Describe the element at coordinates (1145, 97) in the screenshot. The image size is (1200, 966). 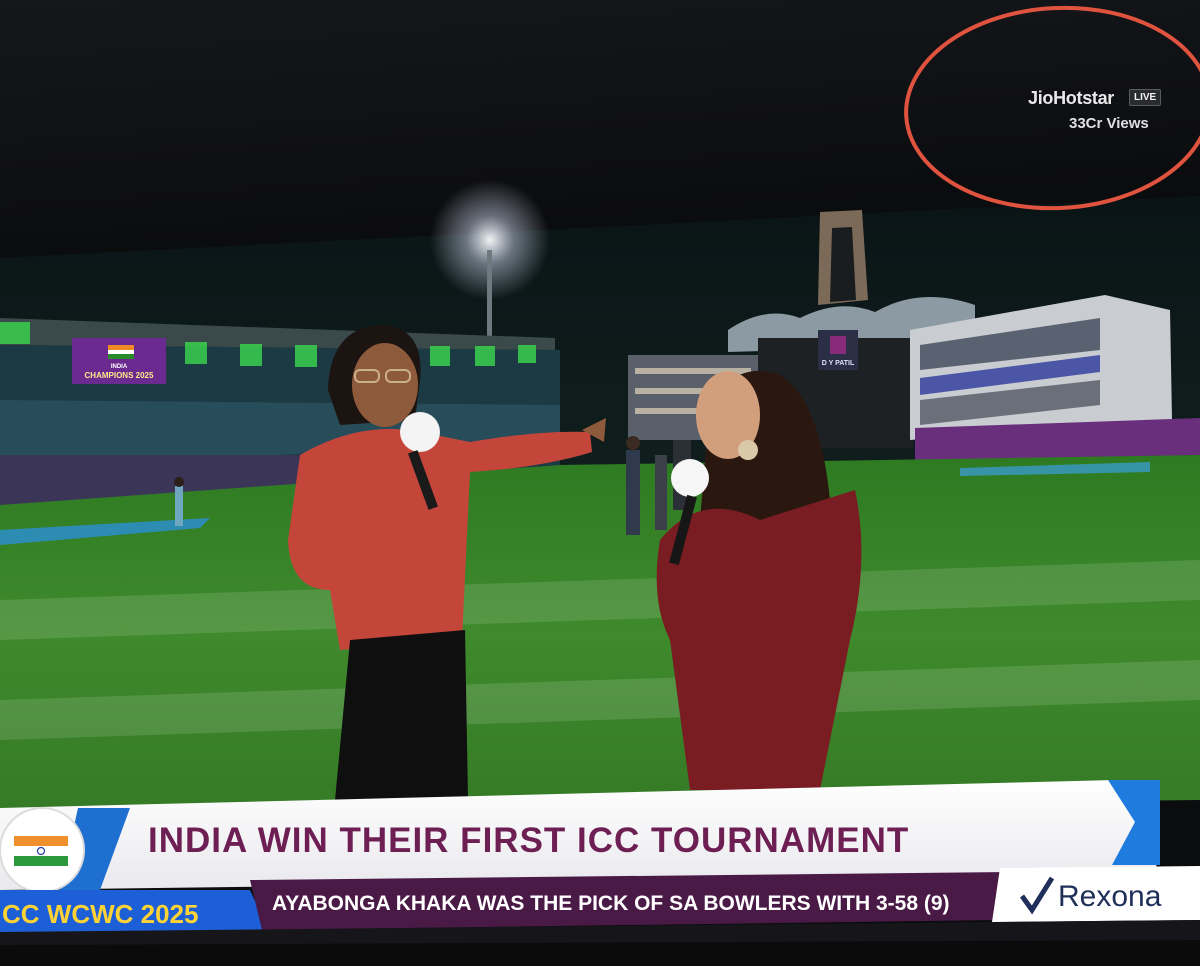
I see `live-badge: LIVE` at that location.